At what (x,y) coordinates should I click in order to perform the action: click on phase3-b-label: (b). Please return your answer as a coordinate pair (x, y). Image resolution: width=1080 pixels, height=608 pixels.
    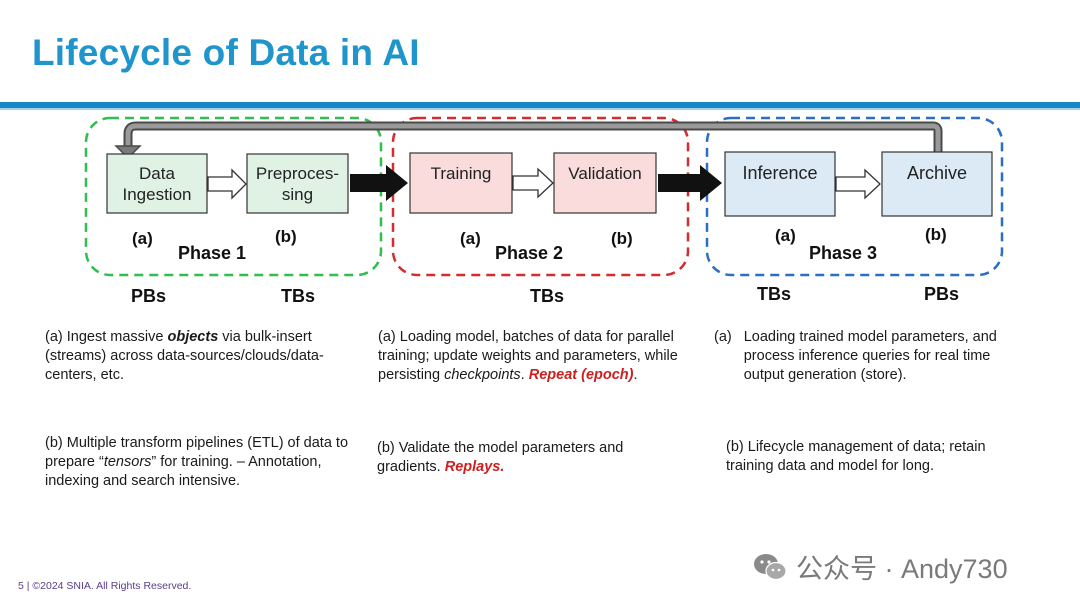
    Looking at the image, I should click on (936, 234).